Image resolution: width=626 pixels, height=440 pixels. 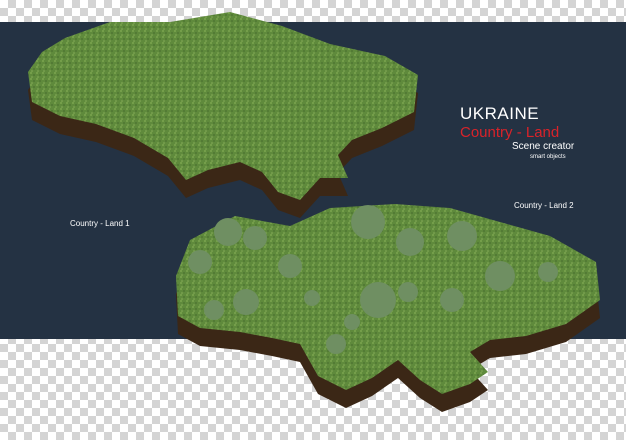 What do you see at coordinates (500, 113) in the screenshot?
I see `page-title: UKRAINE` at bounding box center [500, 113].